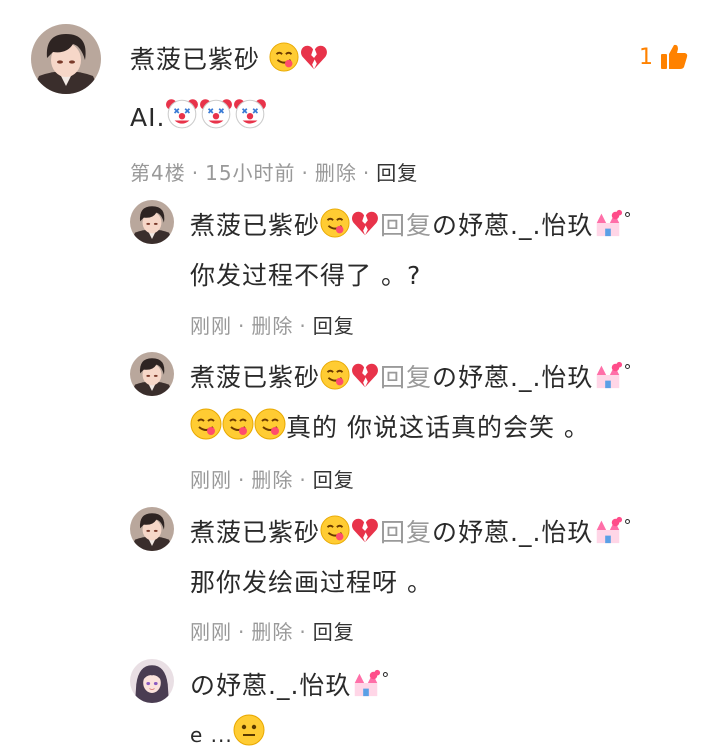 The height and width of the screenshot is (755, 719). I want to click on username-text: 煮菠已紫砂, so click(195, 59).